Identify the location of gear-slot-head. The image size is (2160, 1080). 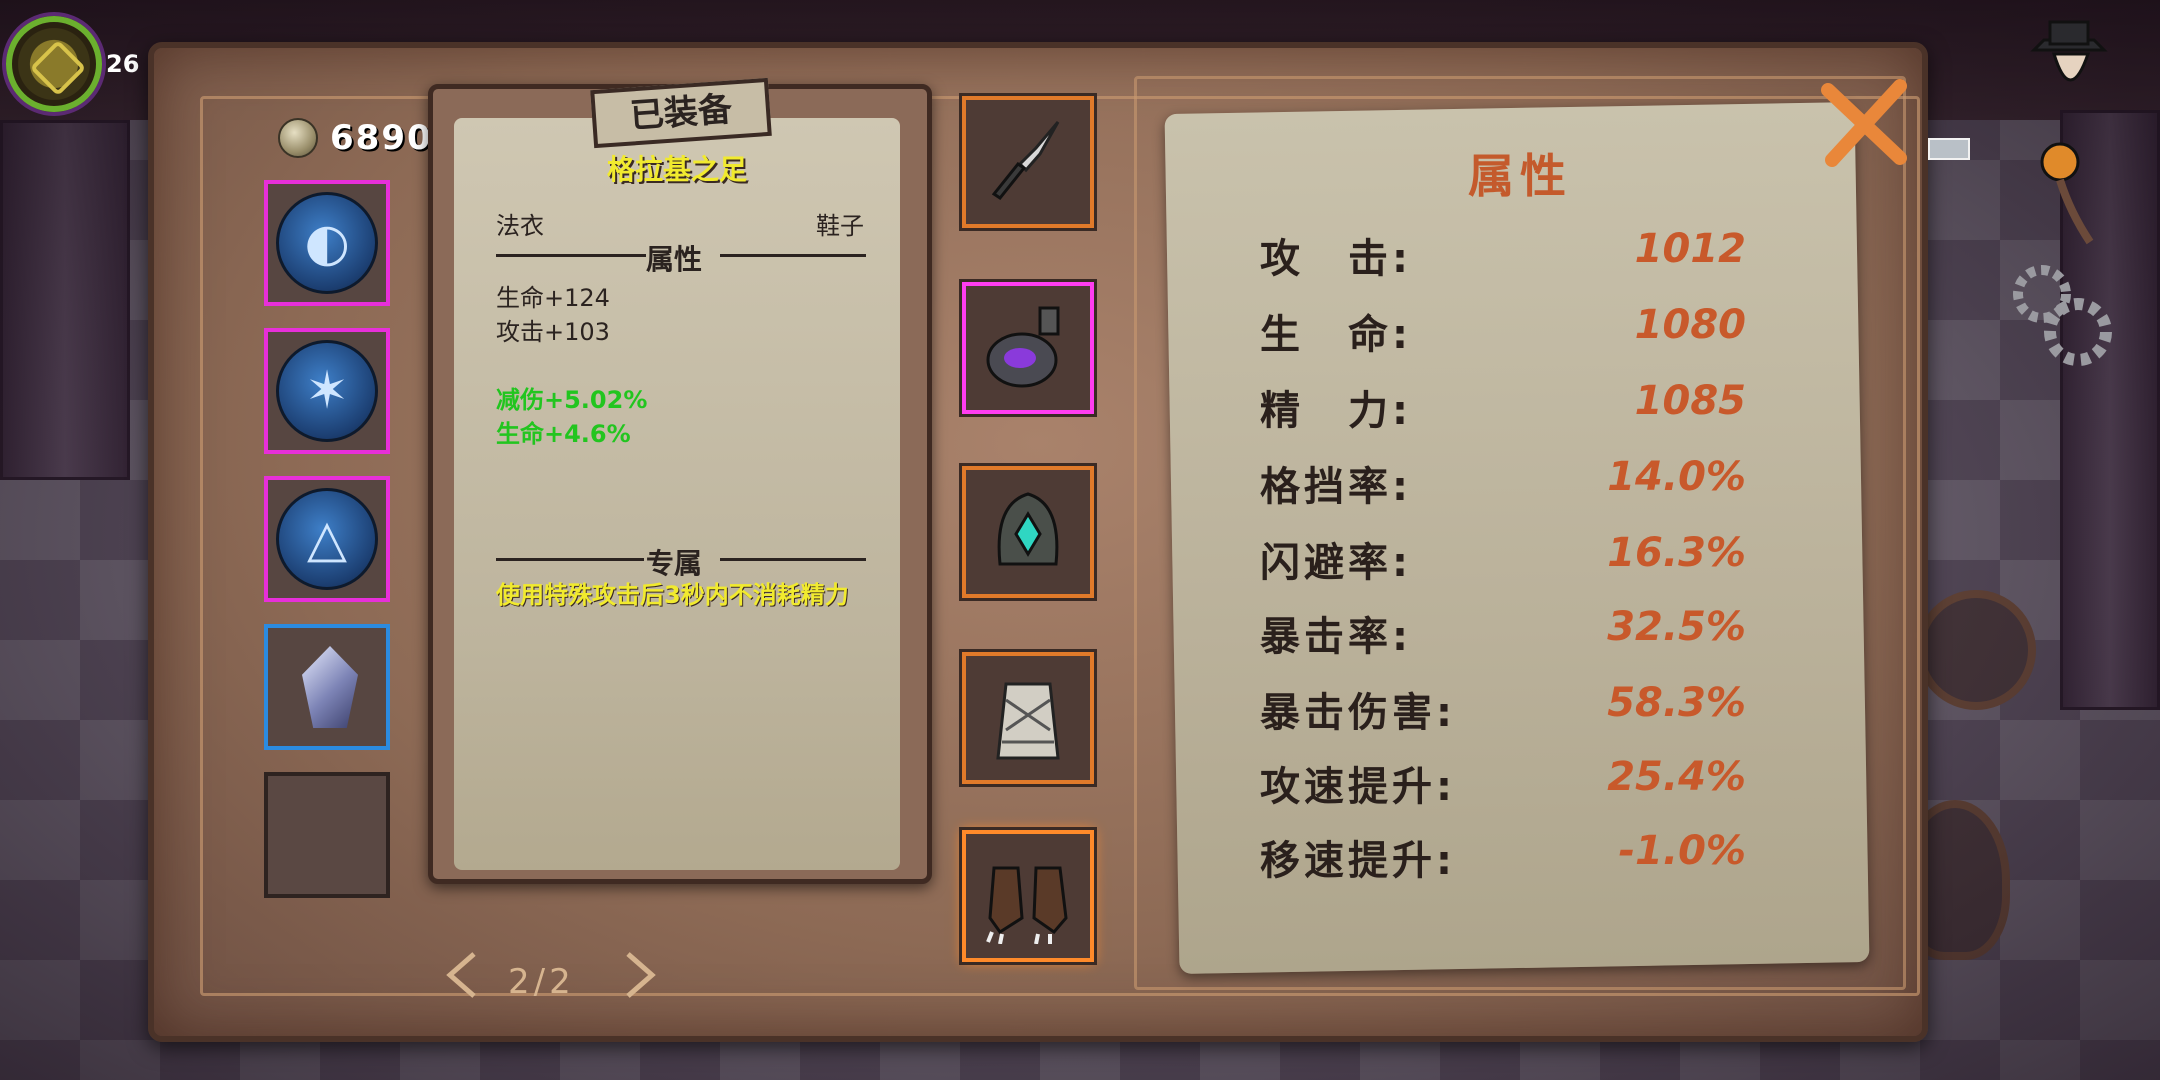
(1028, 532).